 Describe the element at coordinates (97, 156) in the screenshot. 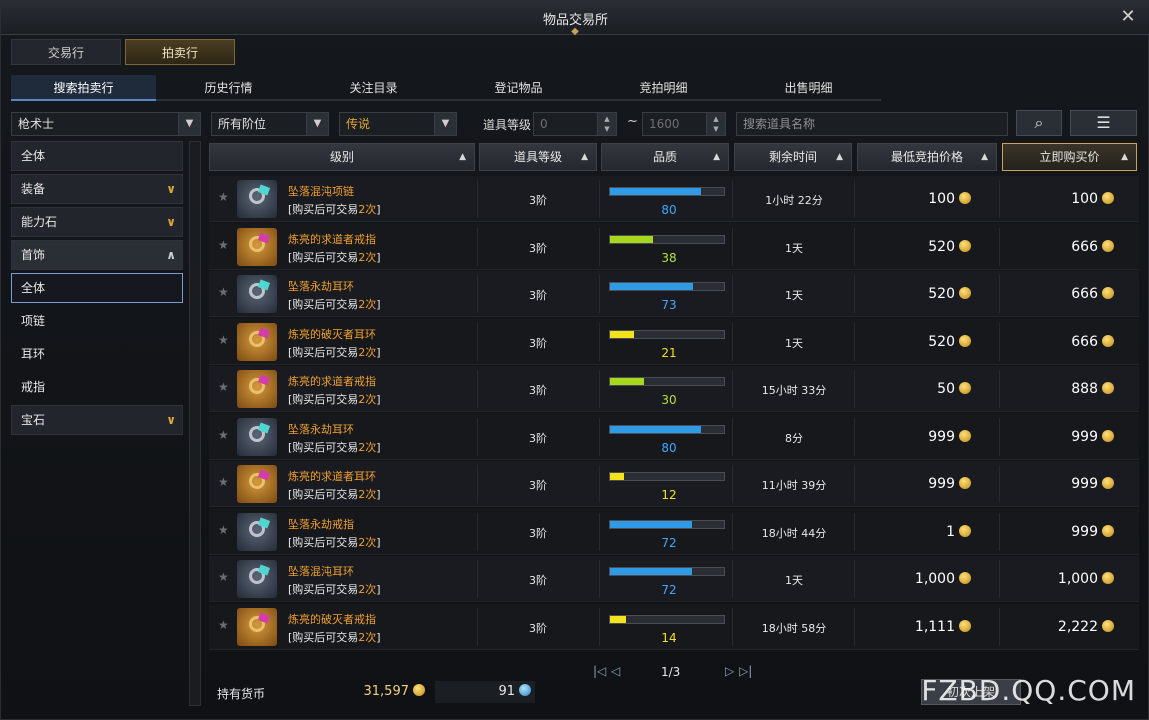

I see `category-all: 全体` at that location.